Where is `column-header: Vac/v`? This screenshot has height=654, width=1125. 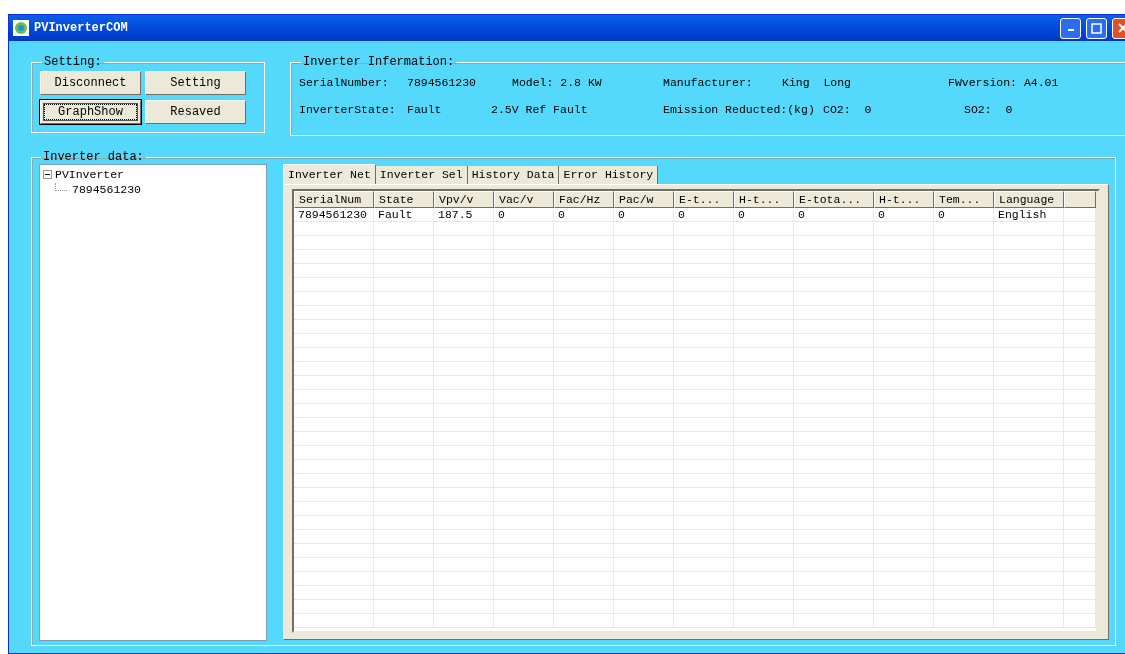 column-header: Vac/v is located at coordinates (524, 199).